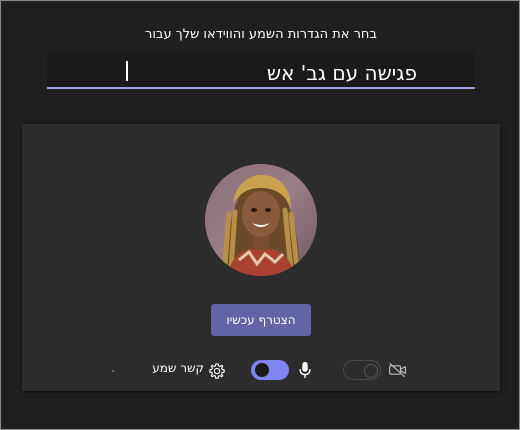 The width and height of the screenshot is (520, 430). I want to click on settings-gear-icon, so click(217, 371).